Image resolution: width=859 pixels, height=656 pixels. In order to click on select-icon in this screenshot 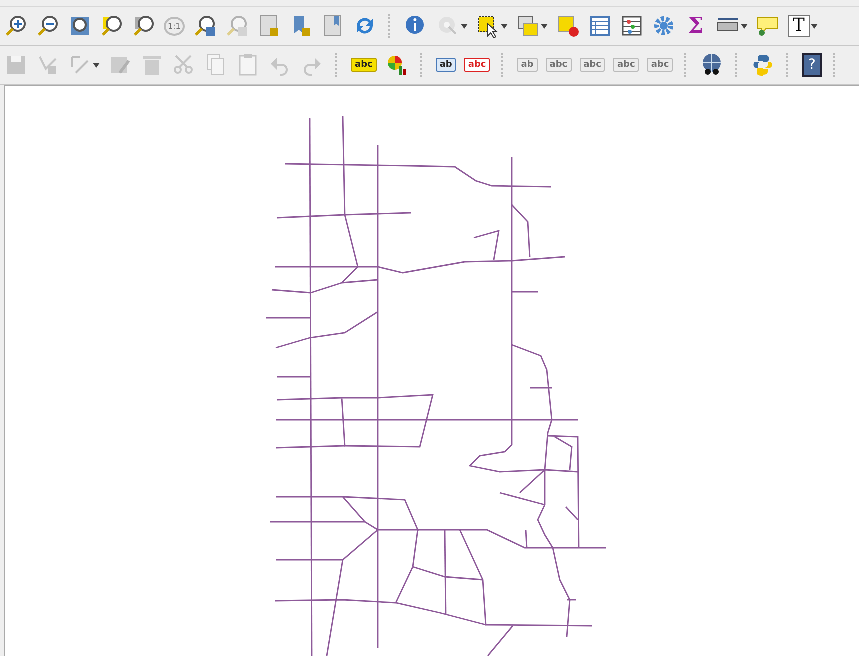, I will do `click(488, 26)`.